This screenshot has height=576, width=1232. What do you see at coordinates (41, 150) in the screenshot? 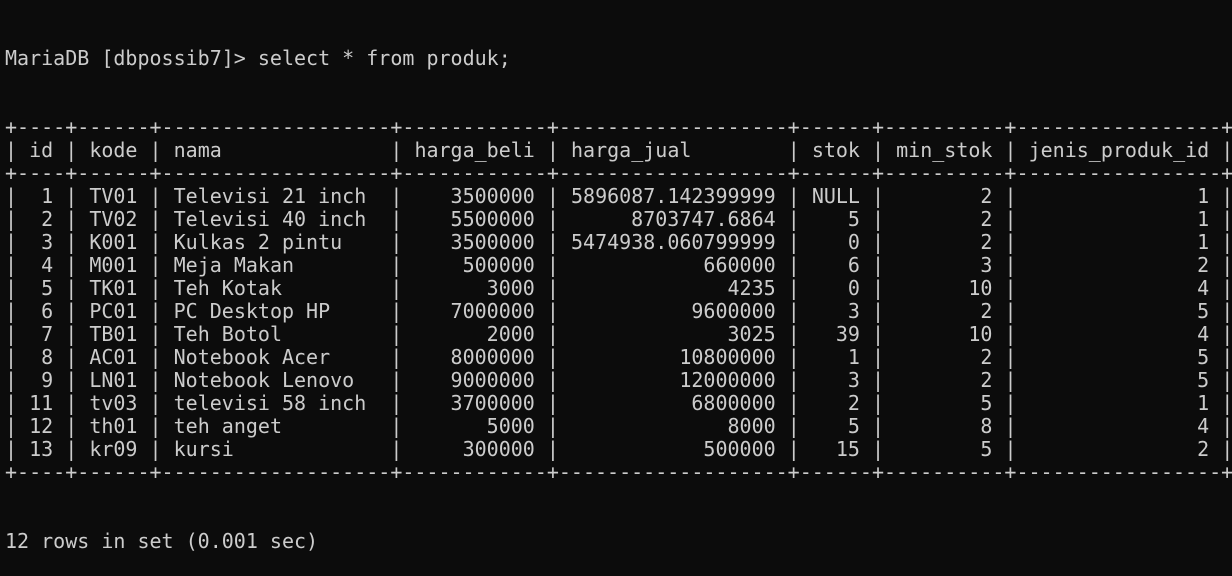
I see `column-header-id: id` at bounding box center [41, 150].